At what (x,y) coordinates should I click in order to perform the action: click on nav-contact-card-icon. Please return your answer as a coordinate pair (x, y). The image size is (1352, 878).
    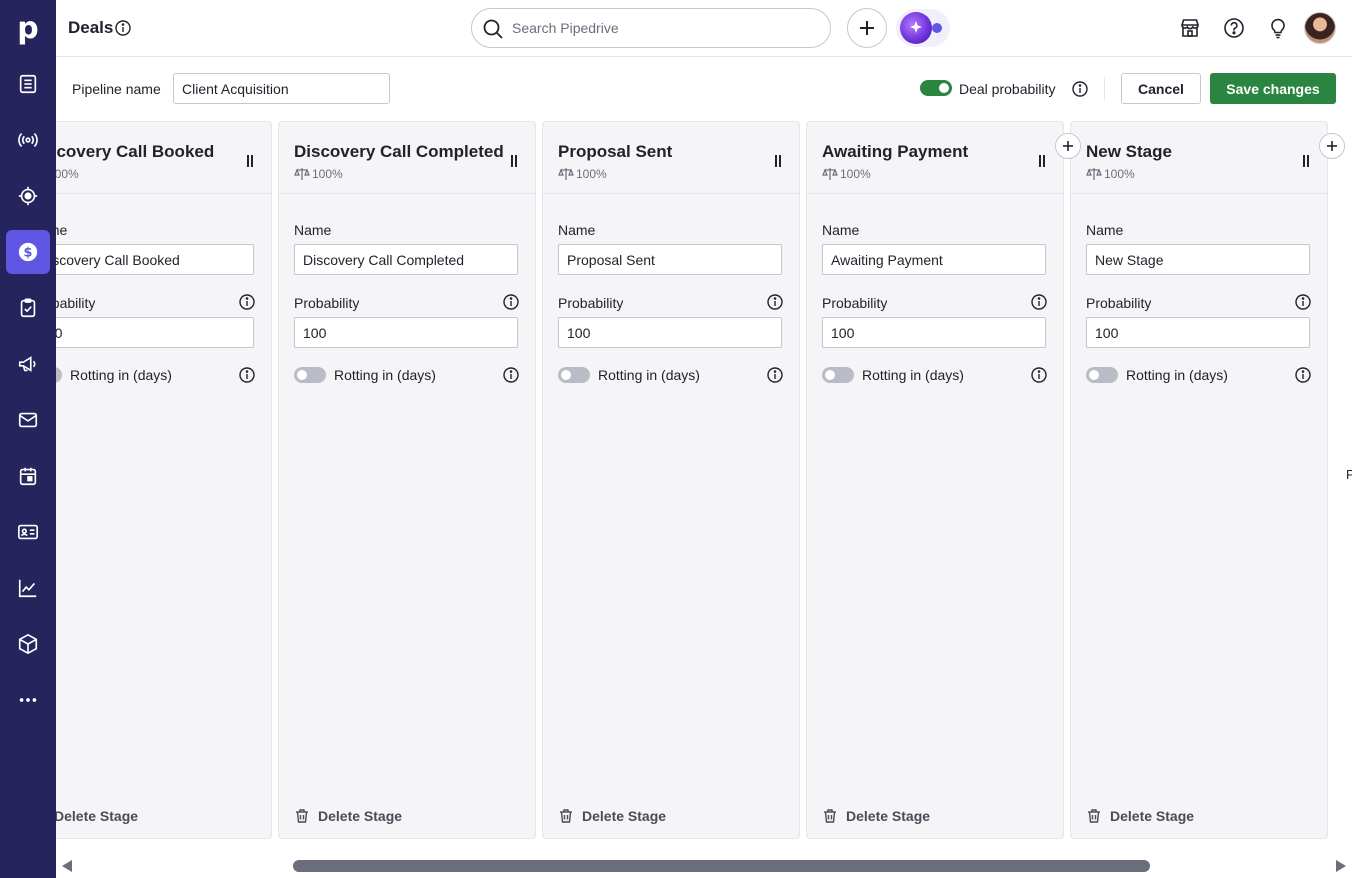
    Looking at the image, I should click on (28, 532).